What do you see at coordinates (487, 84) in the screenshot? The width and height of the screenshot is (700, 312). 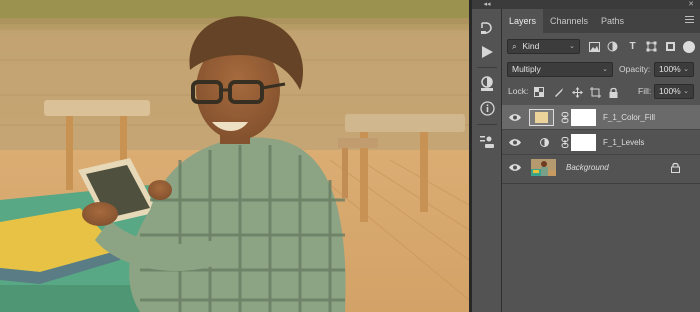 I see `adjustments-icon` at bounding box center [487, 84].